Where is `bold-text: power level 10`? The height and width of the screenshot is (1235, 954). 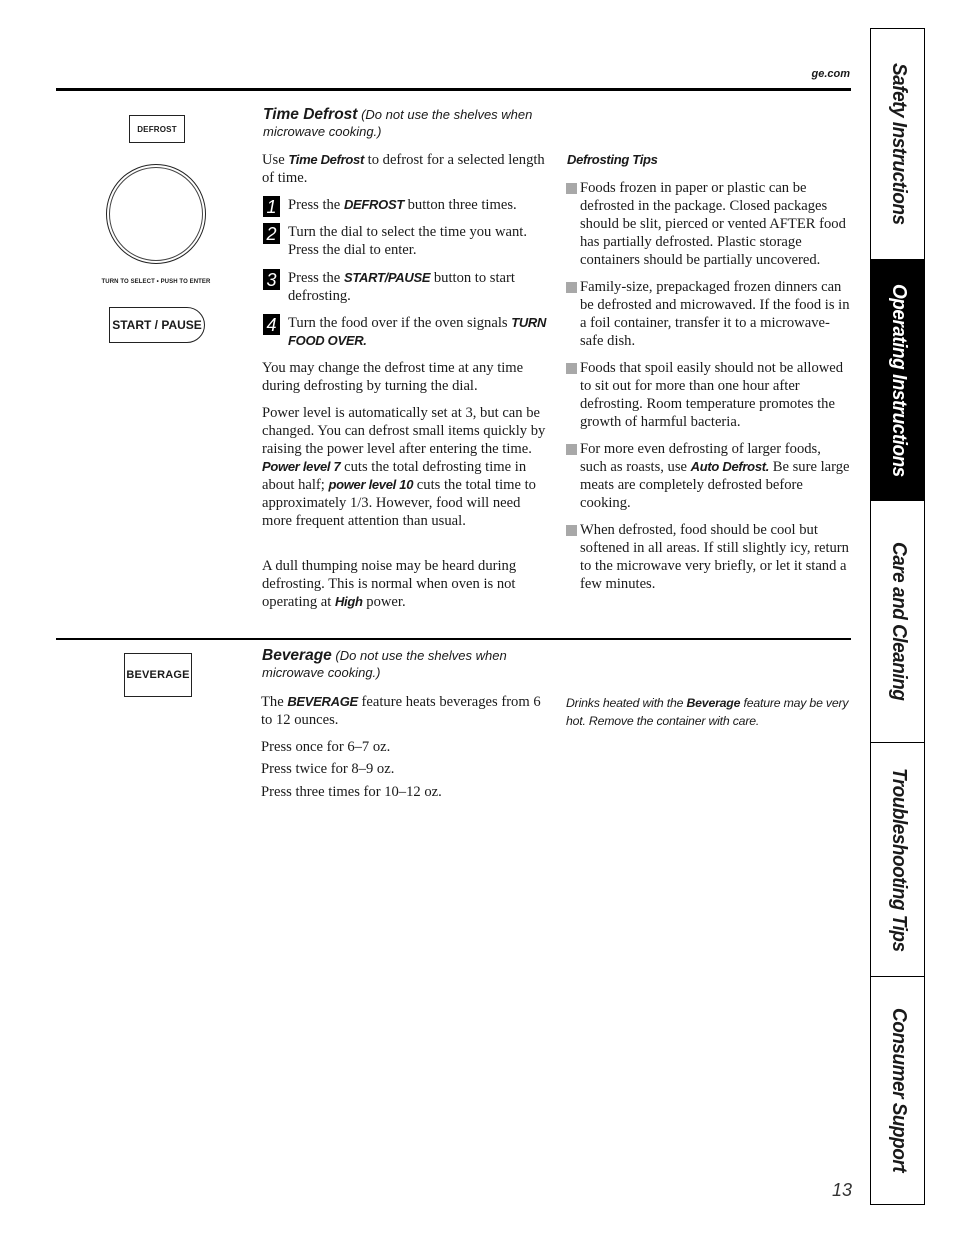 bold-text: power level 10 is located at coordinates (371, 484).